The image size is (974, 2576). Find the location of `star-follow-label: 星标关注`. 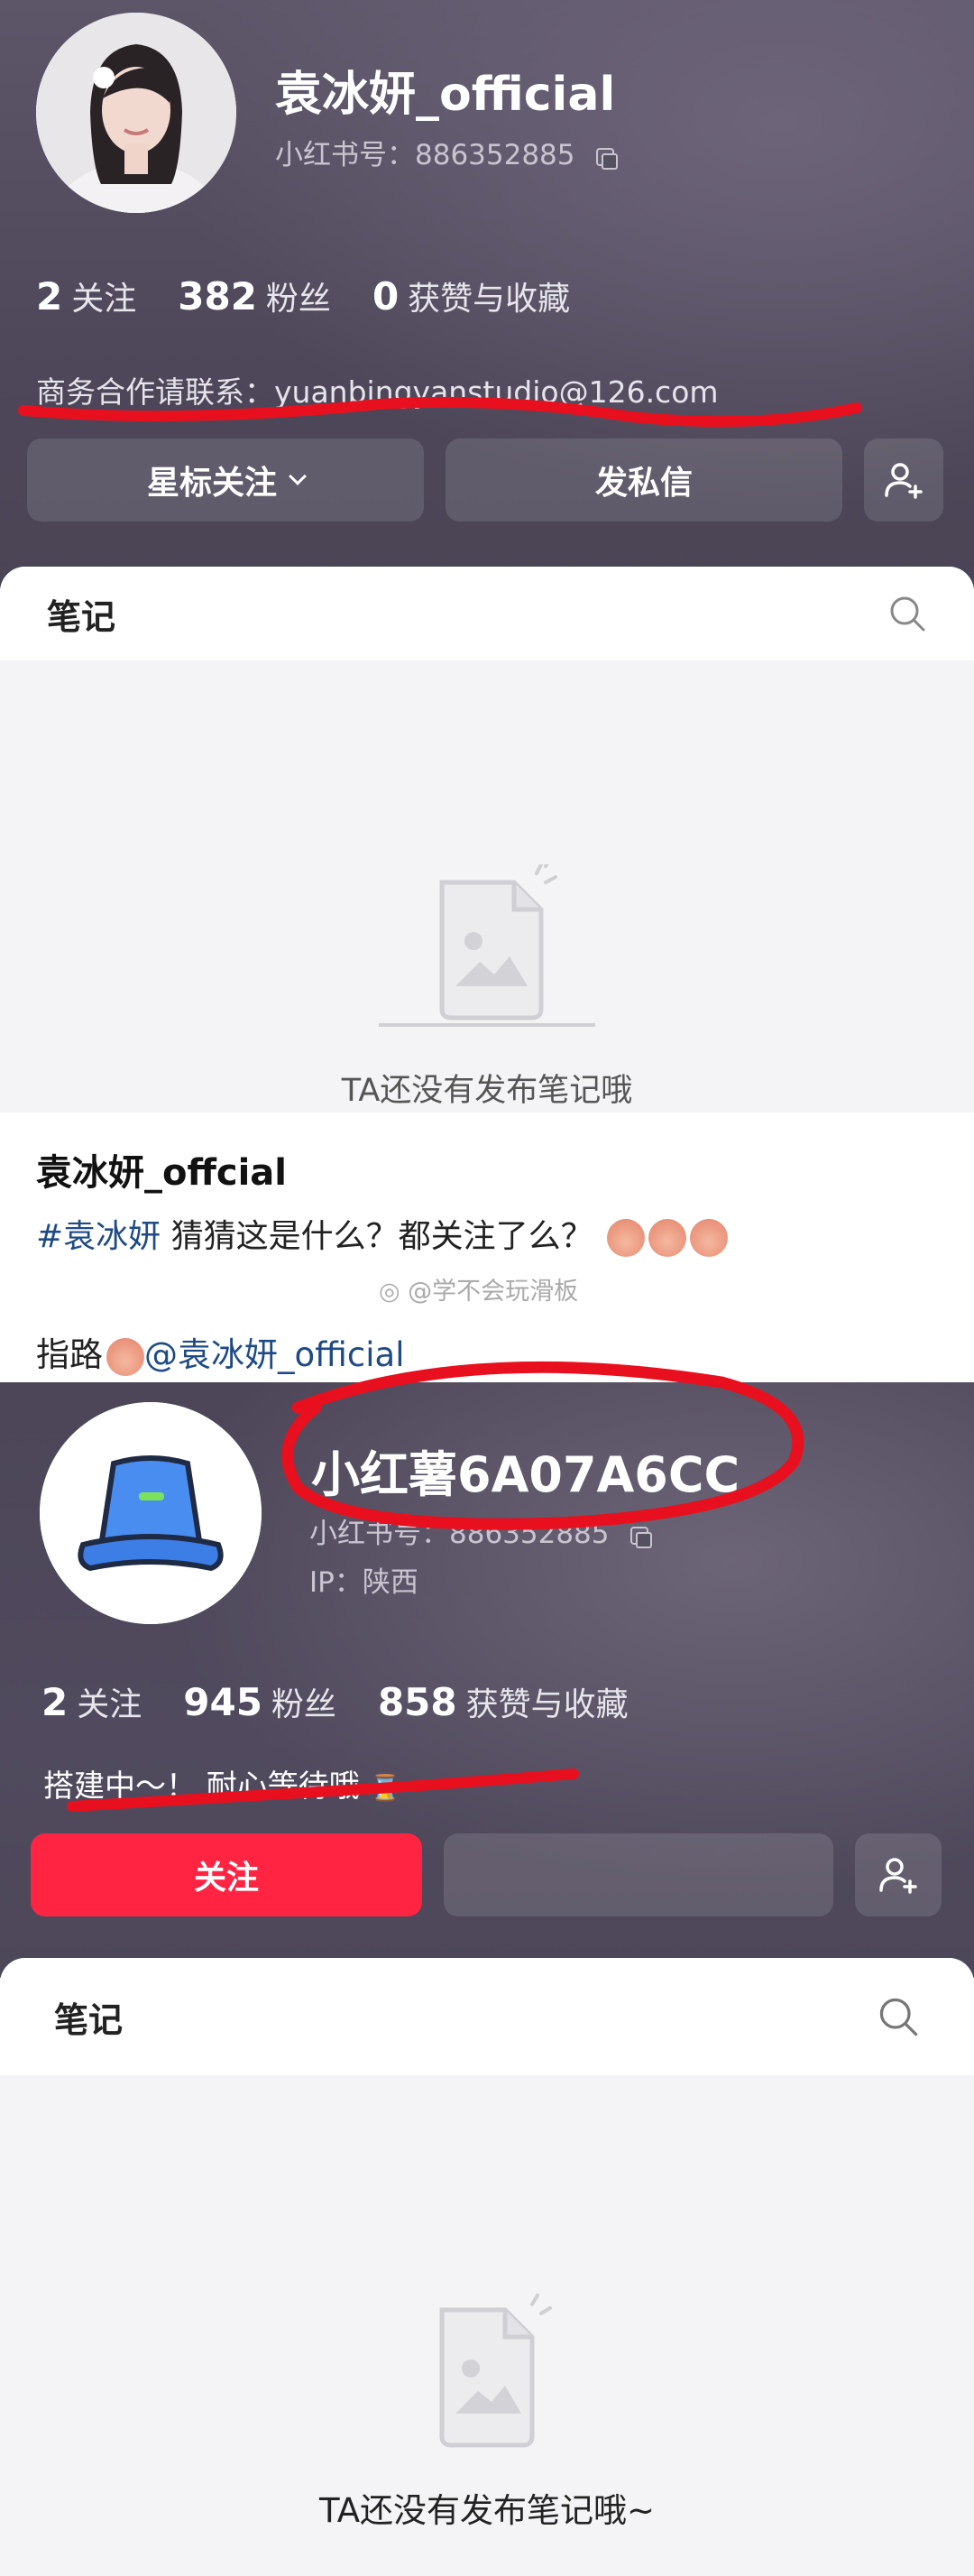

star-follow-label: 星标关注 is located at coordinates (212, 483).